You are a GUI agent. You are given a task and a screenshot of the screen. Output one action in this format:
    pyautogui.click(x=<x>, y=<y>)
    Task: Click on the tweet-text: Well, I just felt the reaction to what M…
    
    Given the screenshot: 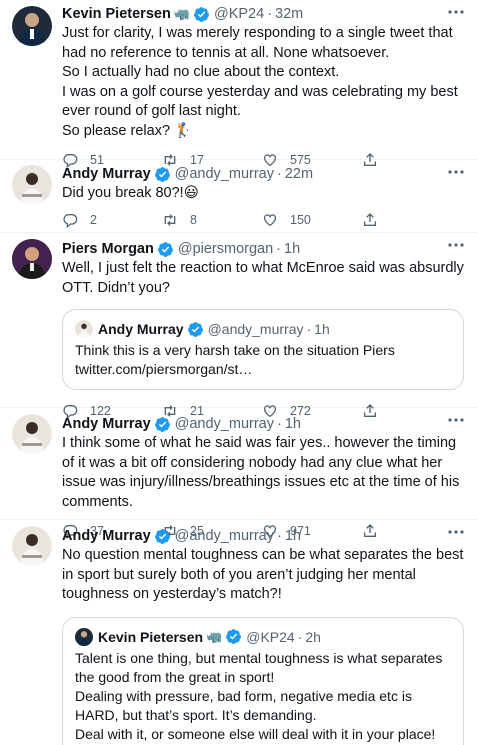 What is the action you would take?
    pyautogui.click(x=263, y=278)
    